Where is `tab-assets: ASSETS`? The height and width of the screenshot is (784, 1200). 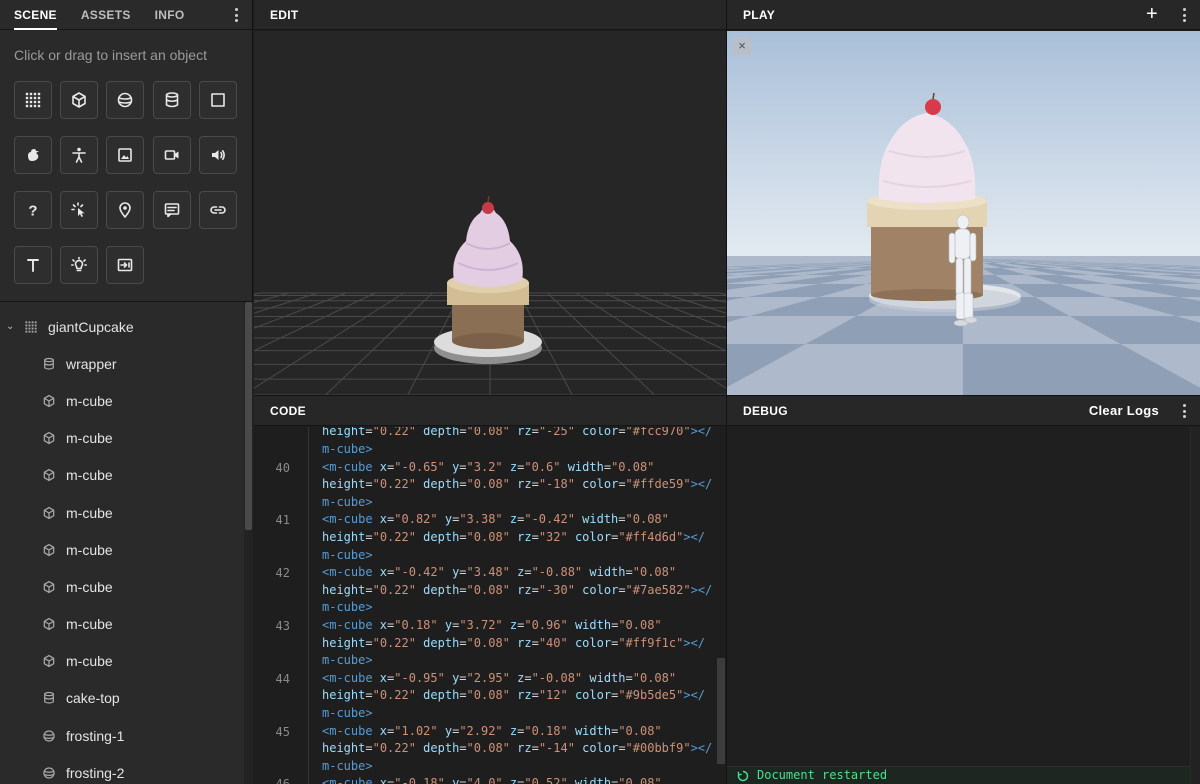
tab-assets: ASSETS is located at coordinates (106, 15).